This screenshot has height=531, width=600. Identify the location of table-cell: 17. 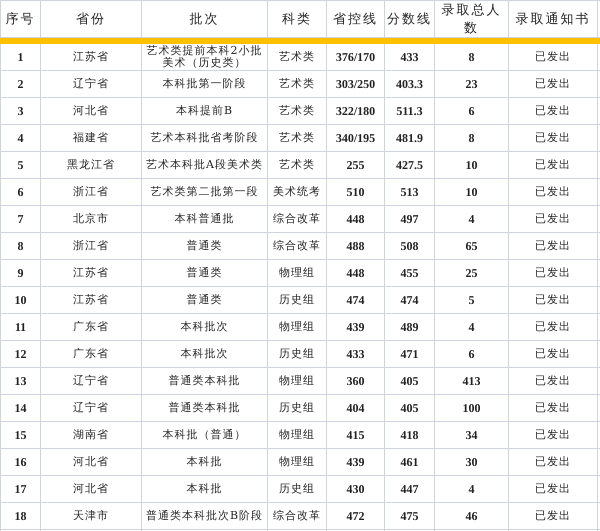
(20, 489).